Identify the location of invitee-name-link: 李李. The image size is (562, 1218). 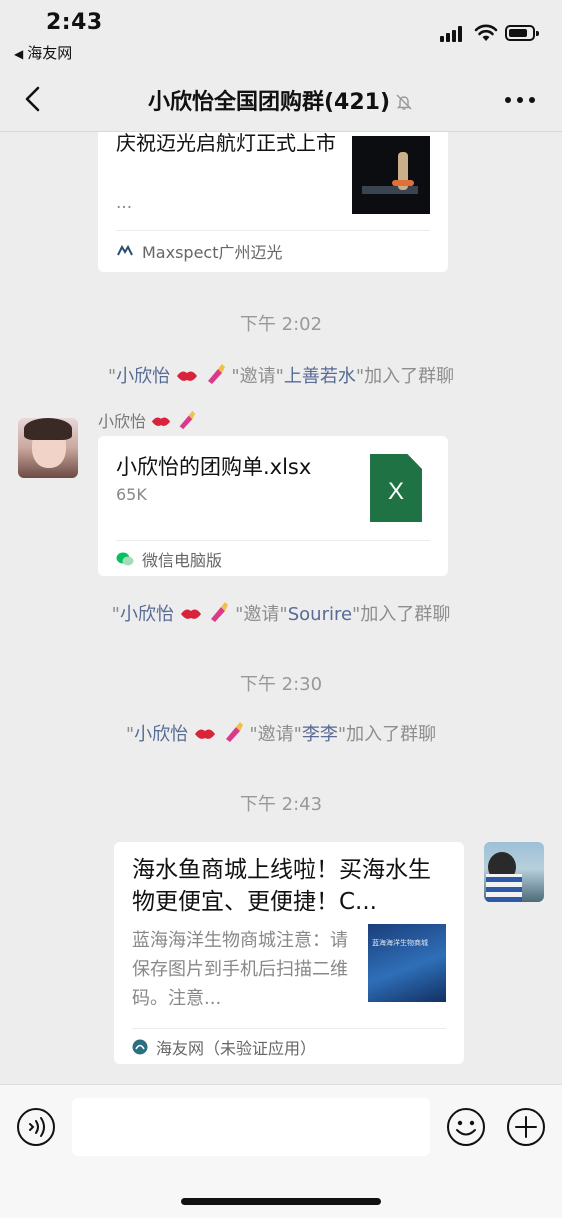
(320, 734).